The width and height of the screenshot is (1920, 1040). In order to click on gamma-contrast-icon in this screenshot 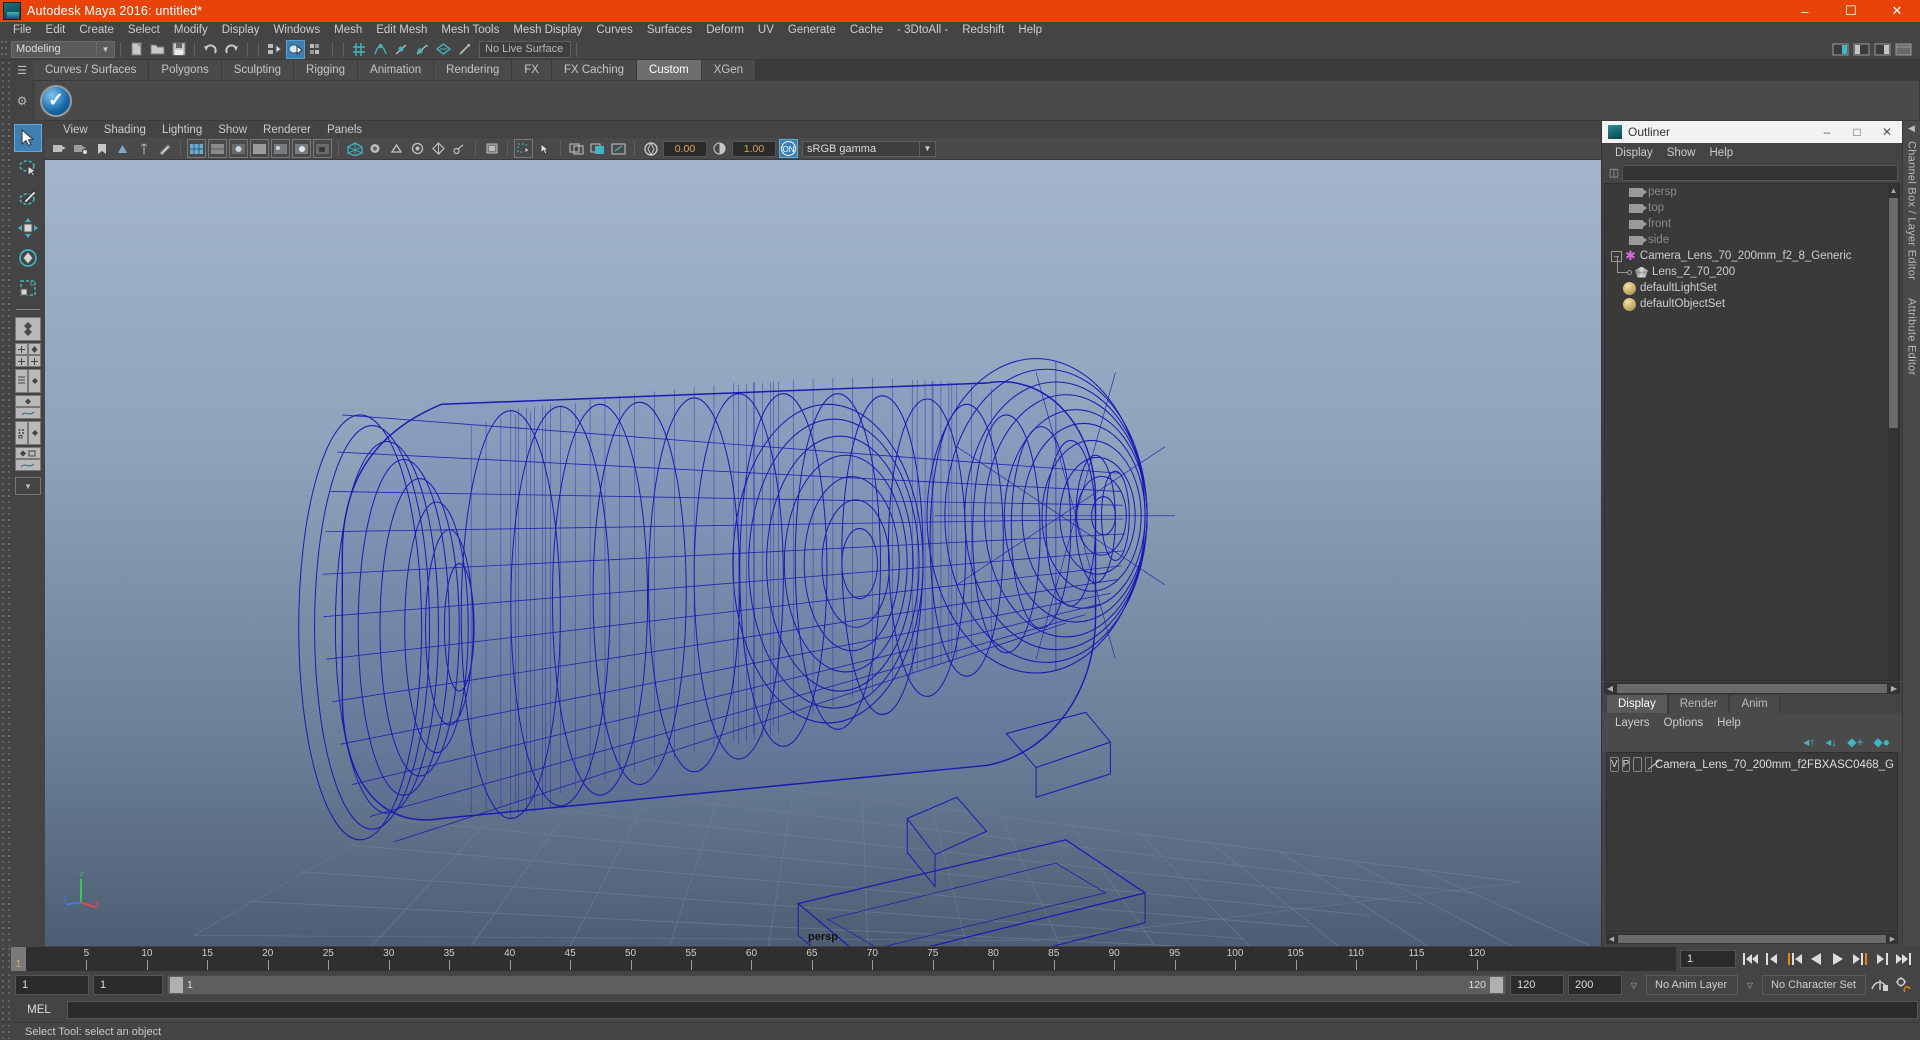, I will do `click(719, 148)`.